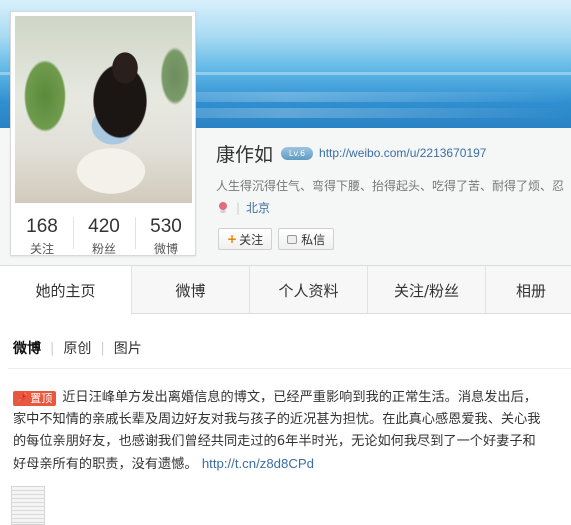 The height and width of the screenshot is (525, 571). I want to click on filter-original: 原创, so click(77, 348).